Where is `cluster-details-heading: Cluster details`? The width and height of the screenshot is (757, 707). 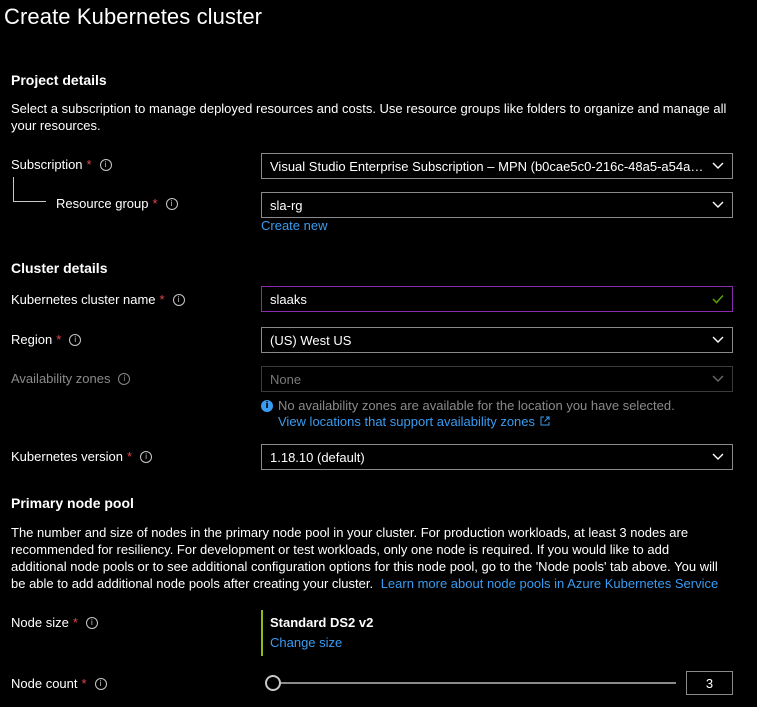
cluster-details-heading: Cluster details is located at coordinates (59, 268).